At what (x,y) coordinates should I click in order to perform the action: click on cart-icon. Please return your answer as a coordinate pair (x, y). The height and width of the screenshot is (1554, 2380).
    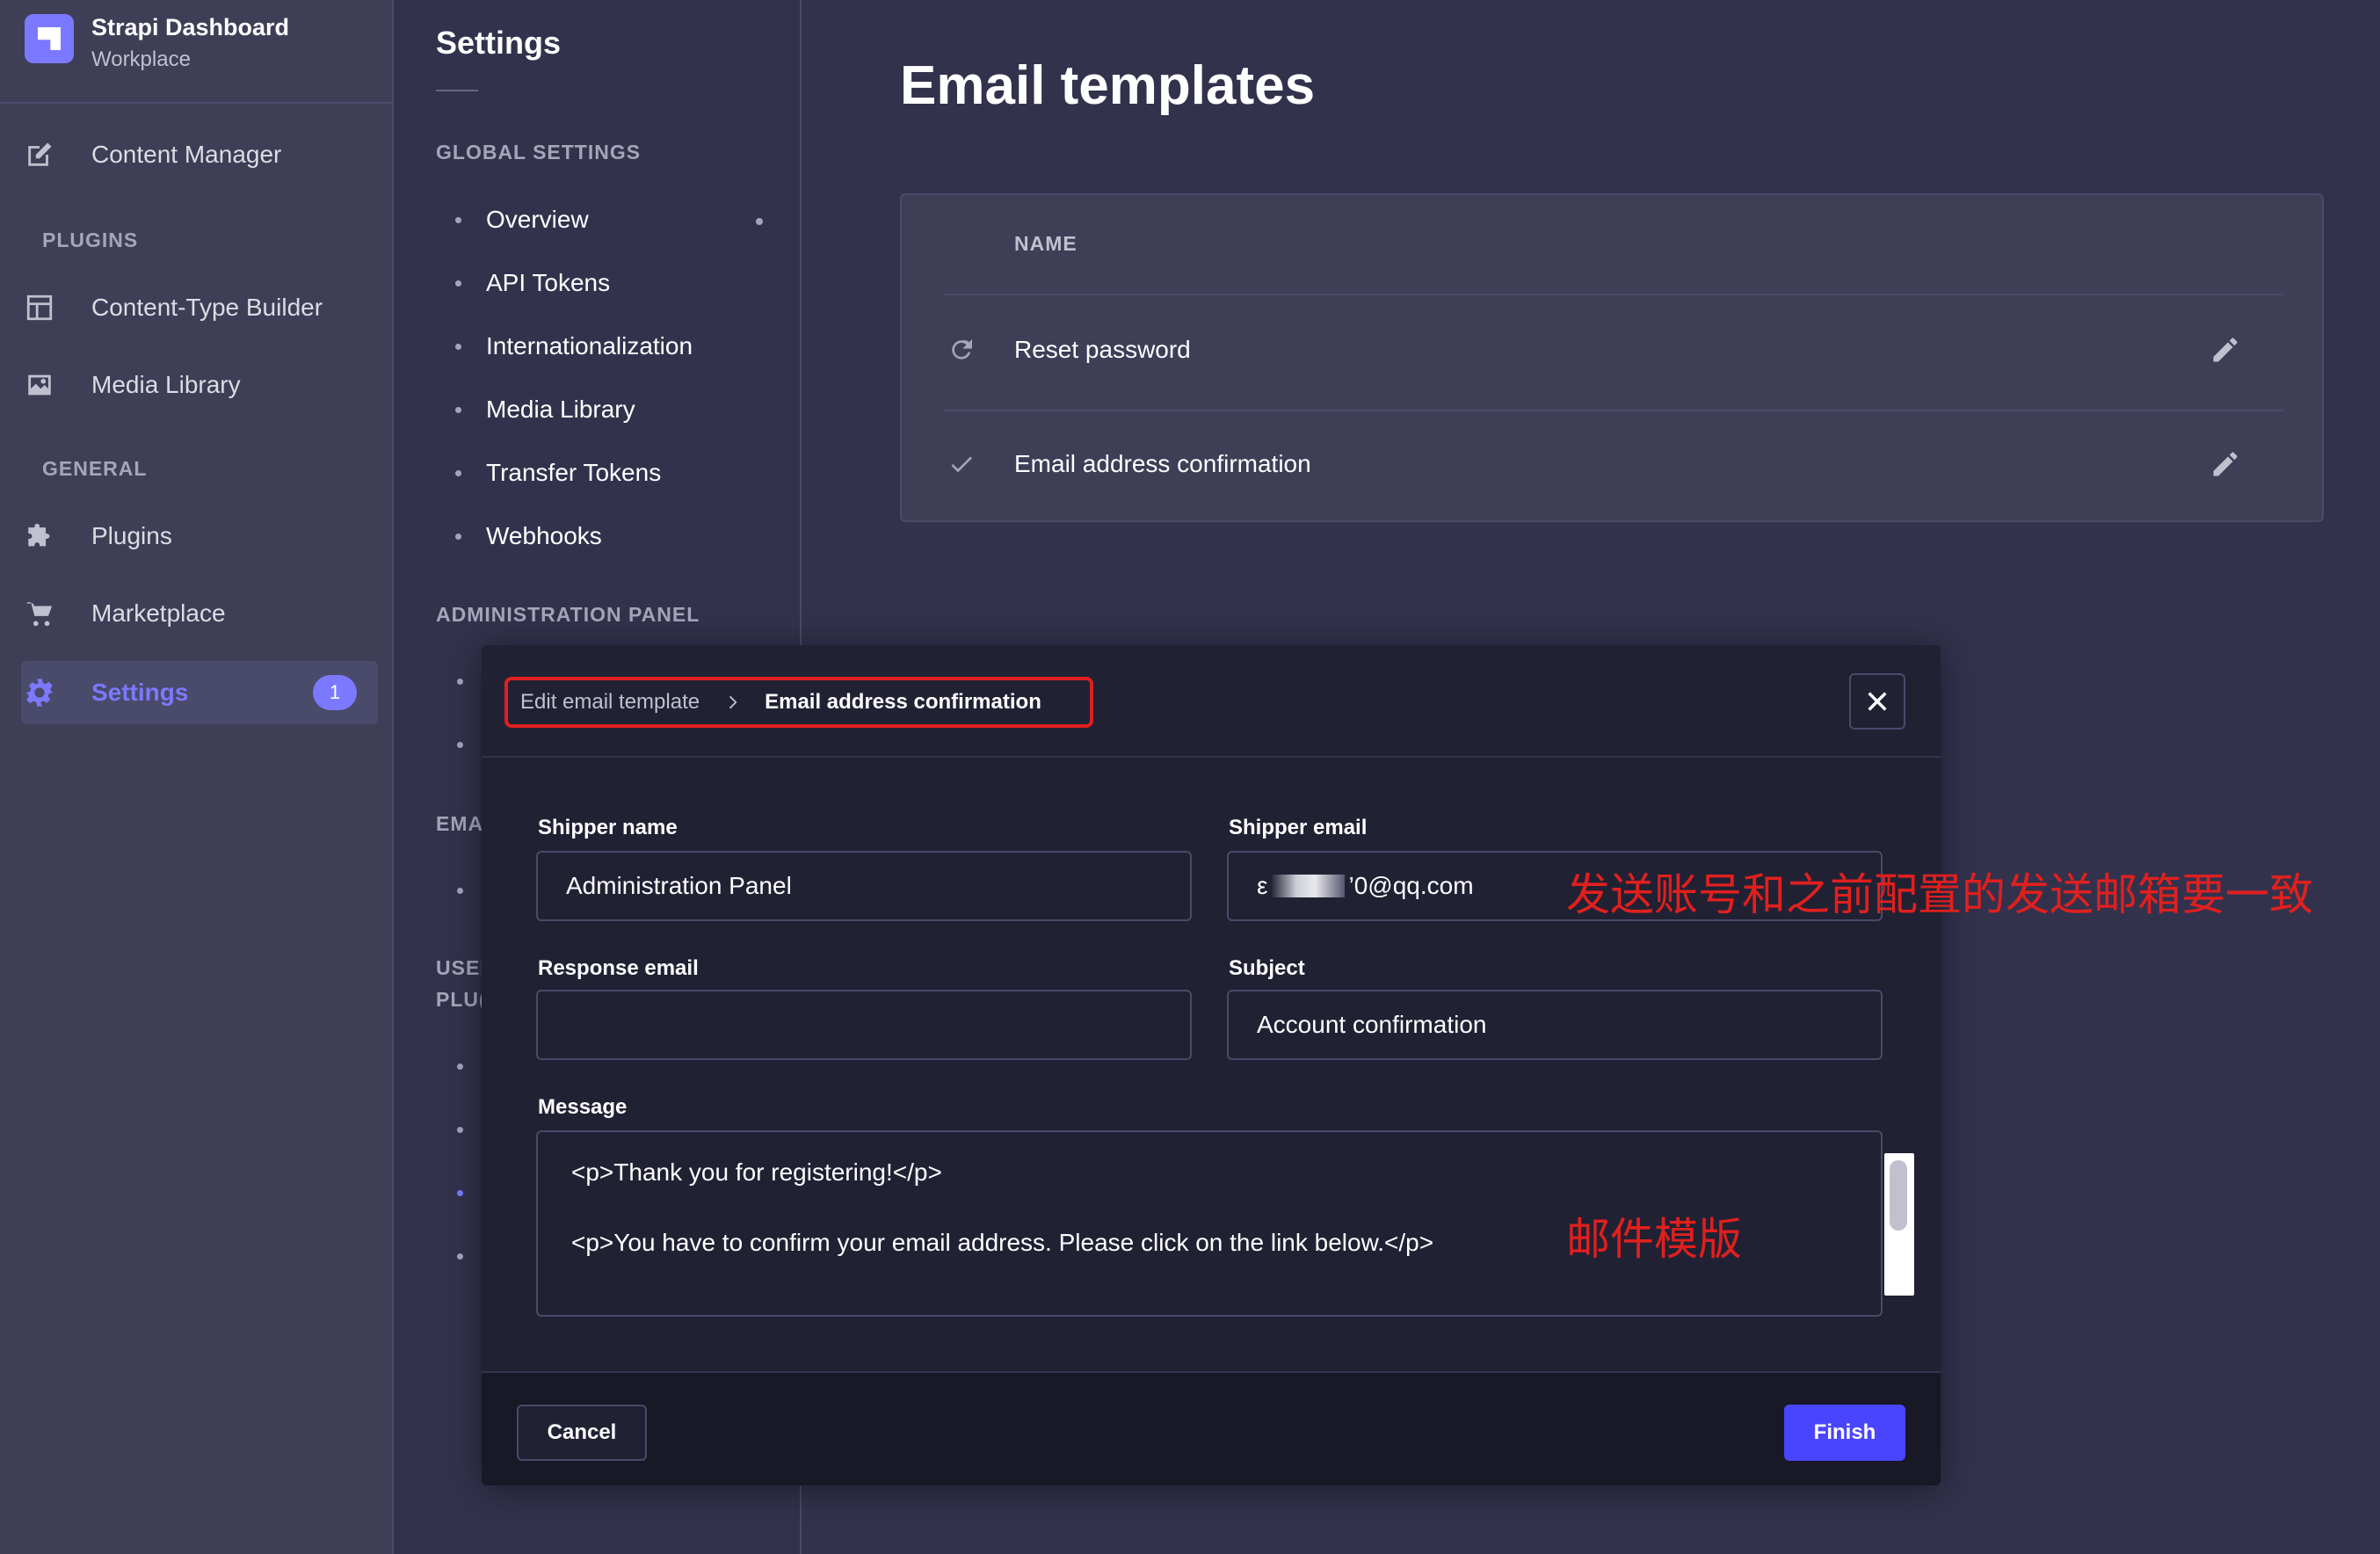
    Looking at the image, I should click on (39, 614).